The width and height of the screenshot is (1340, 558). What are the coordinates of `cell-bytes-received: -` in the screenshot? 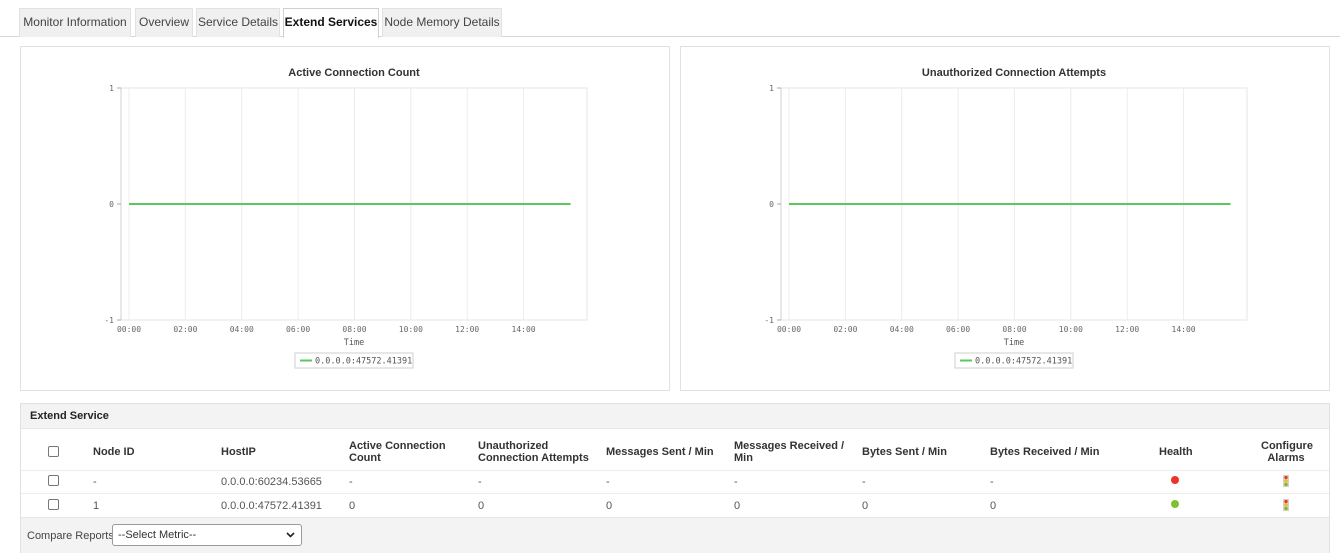 It's located at (992, 482).